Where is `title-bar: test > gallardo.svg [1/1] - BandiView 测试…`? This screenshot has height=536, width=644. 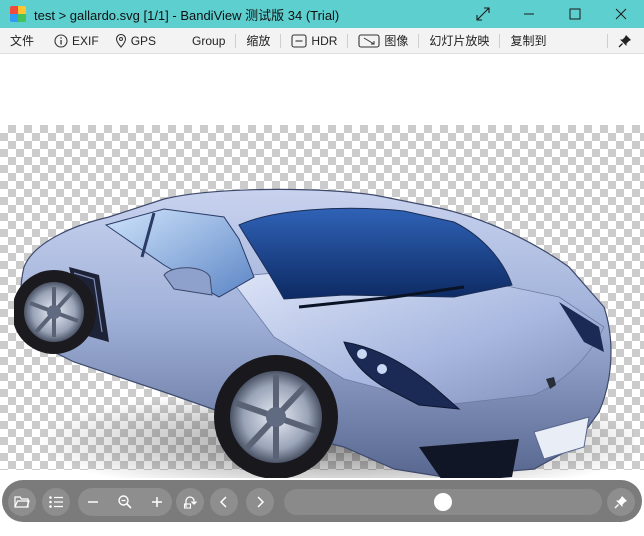 title-bar: test > gallardo.svg [1/1] - BandiView 测试… is located at coordinates (322, 14).